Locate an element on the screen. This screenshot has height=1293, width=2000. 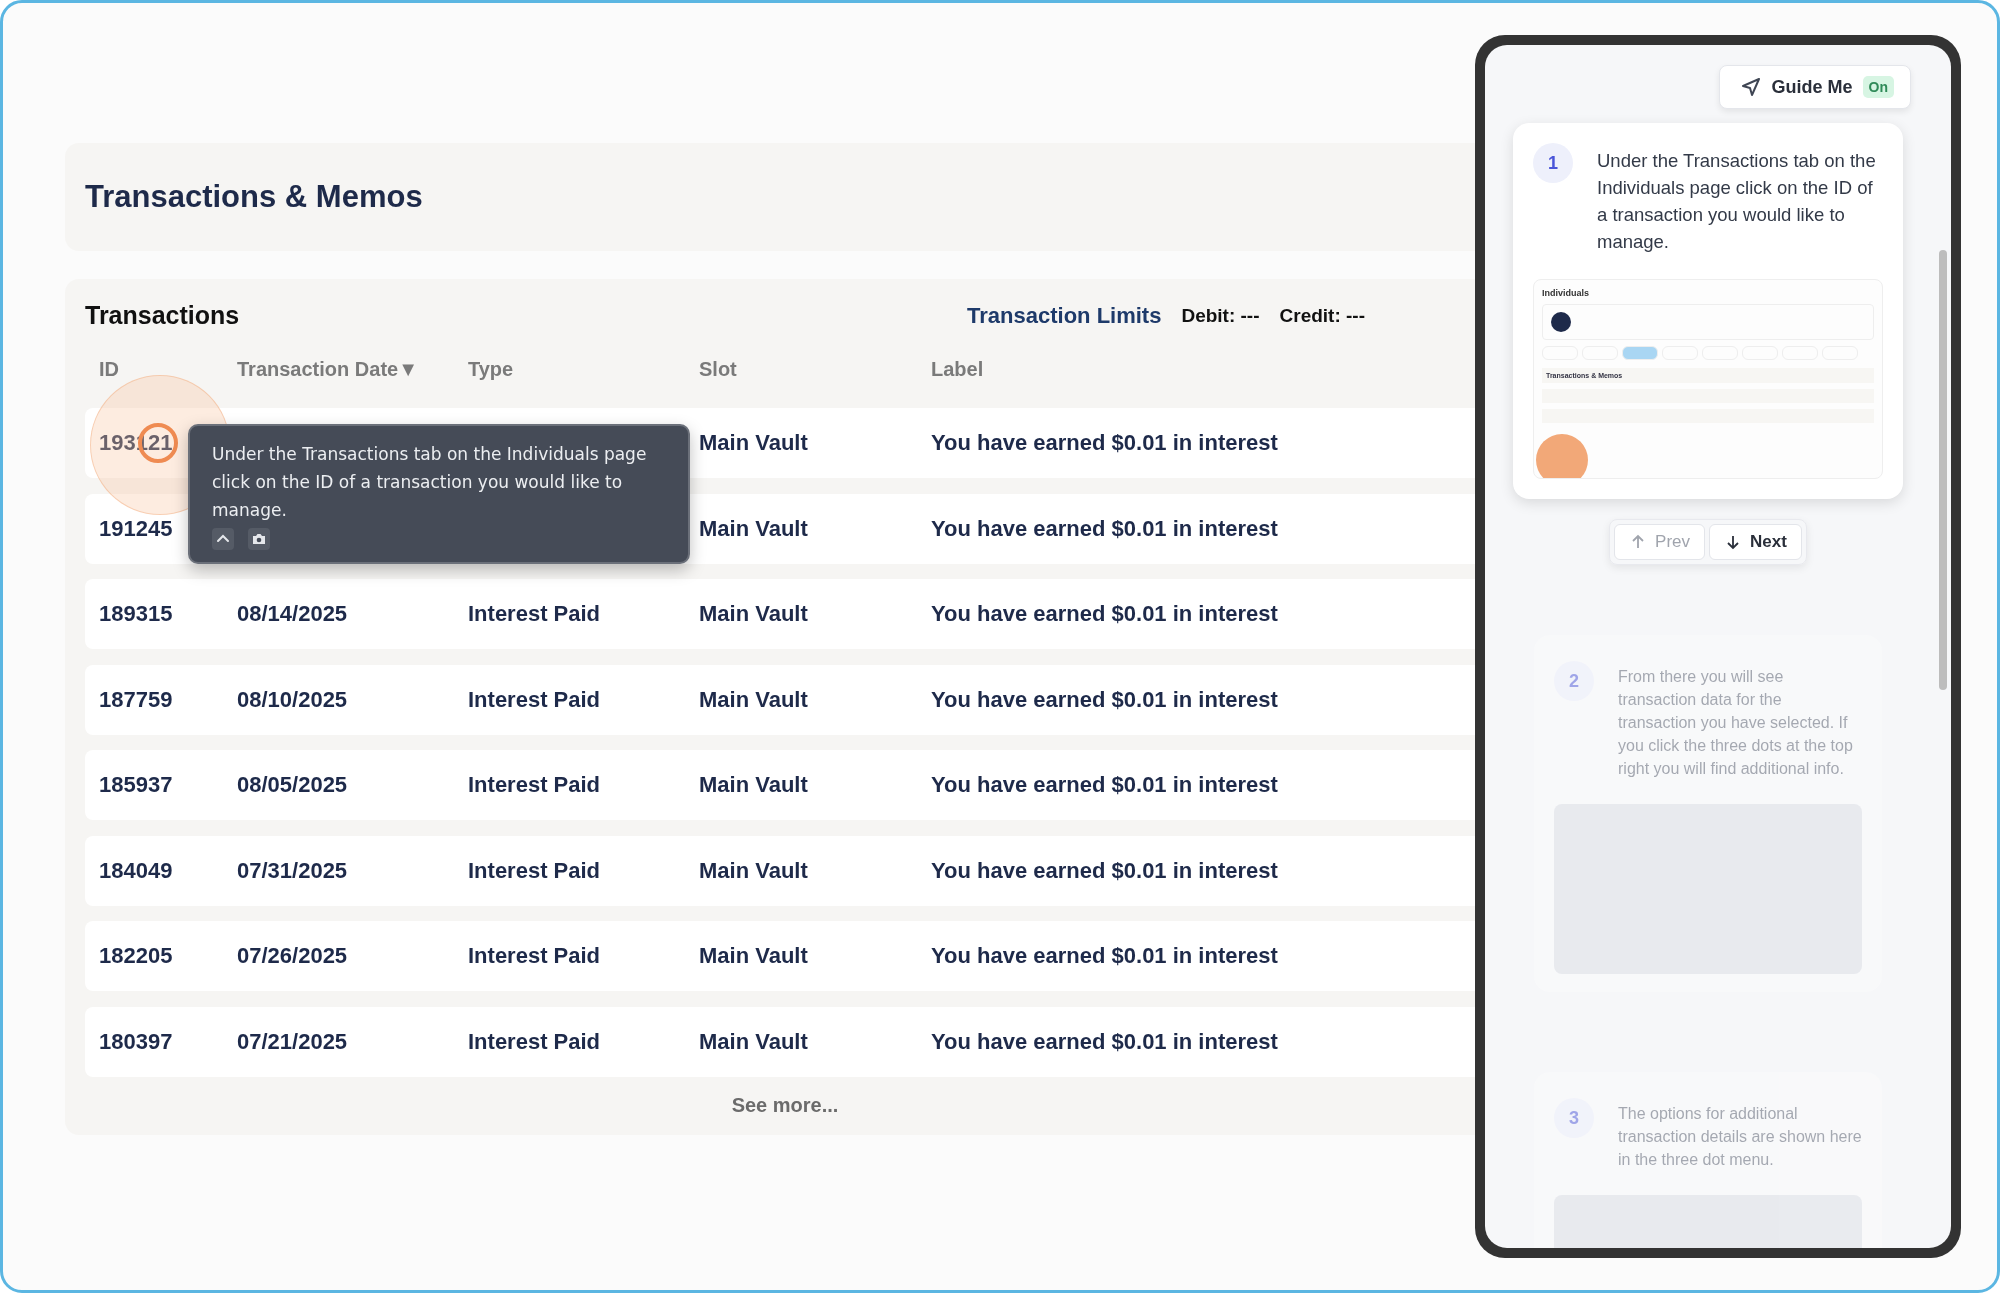
table-row: 182205 07/26/2025 Interest Paid Main Vault You have earned $0.01 in interest is located at coordinates (780, 956).